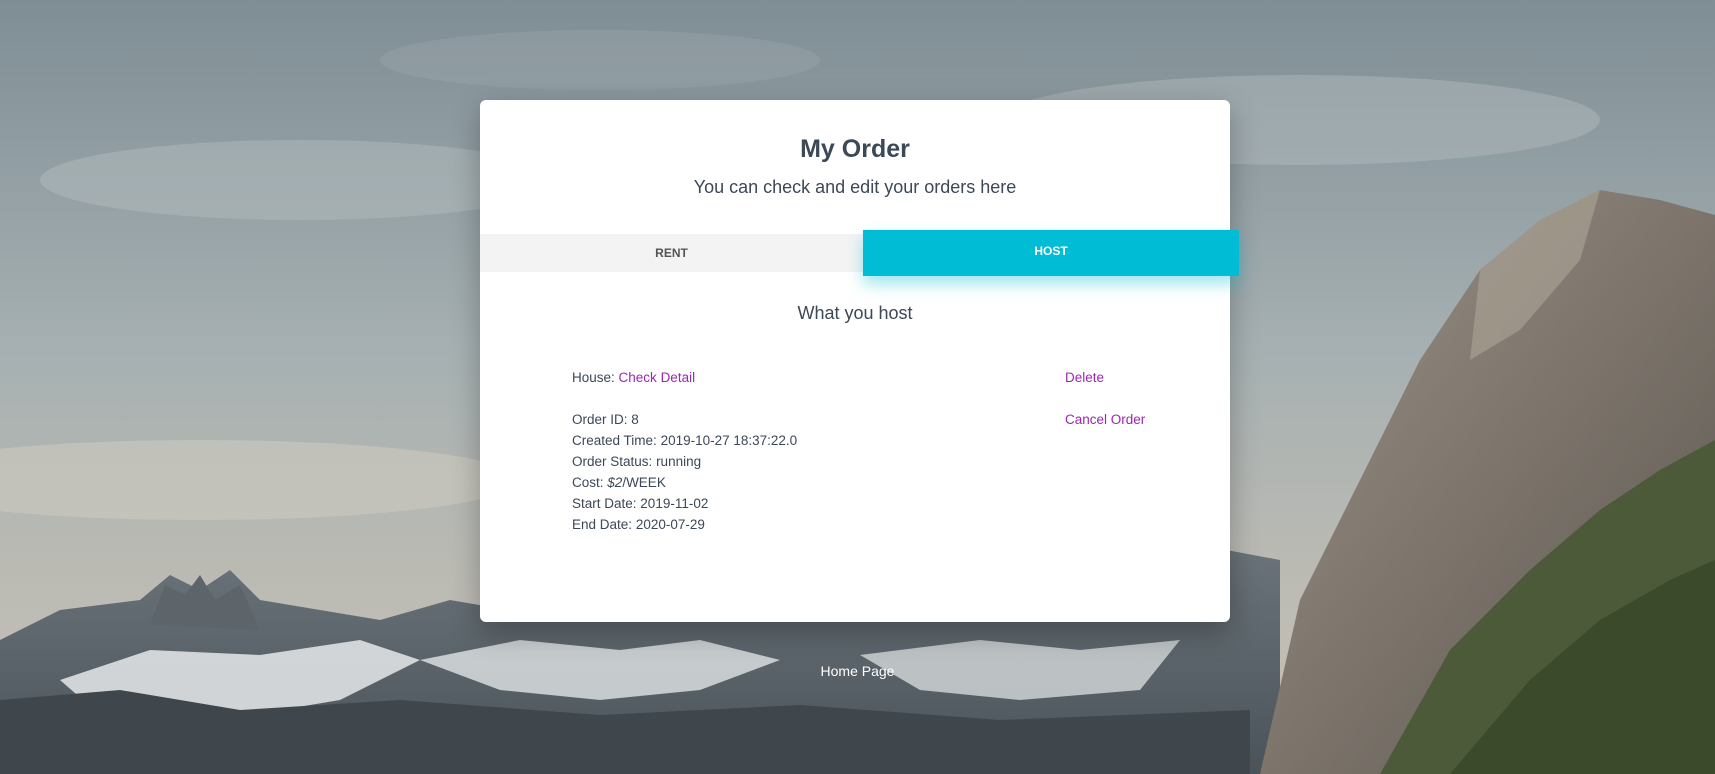  What do you see at coordinates (670, 524) in the screenshot?
I see `end-date-value: 2020-07-29` at bounding box center [670, 524].